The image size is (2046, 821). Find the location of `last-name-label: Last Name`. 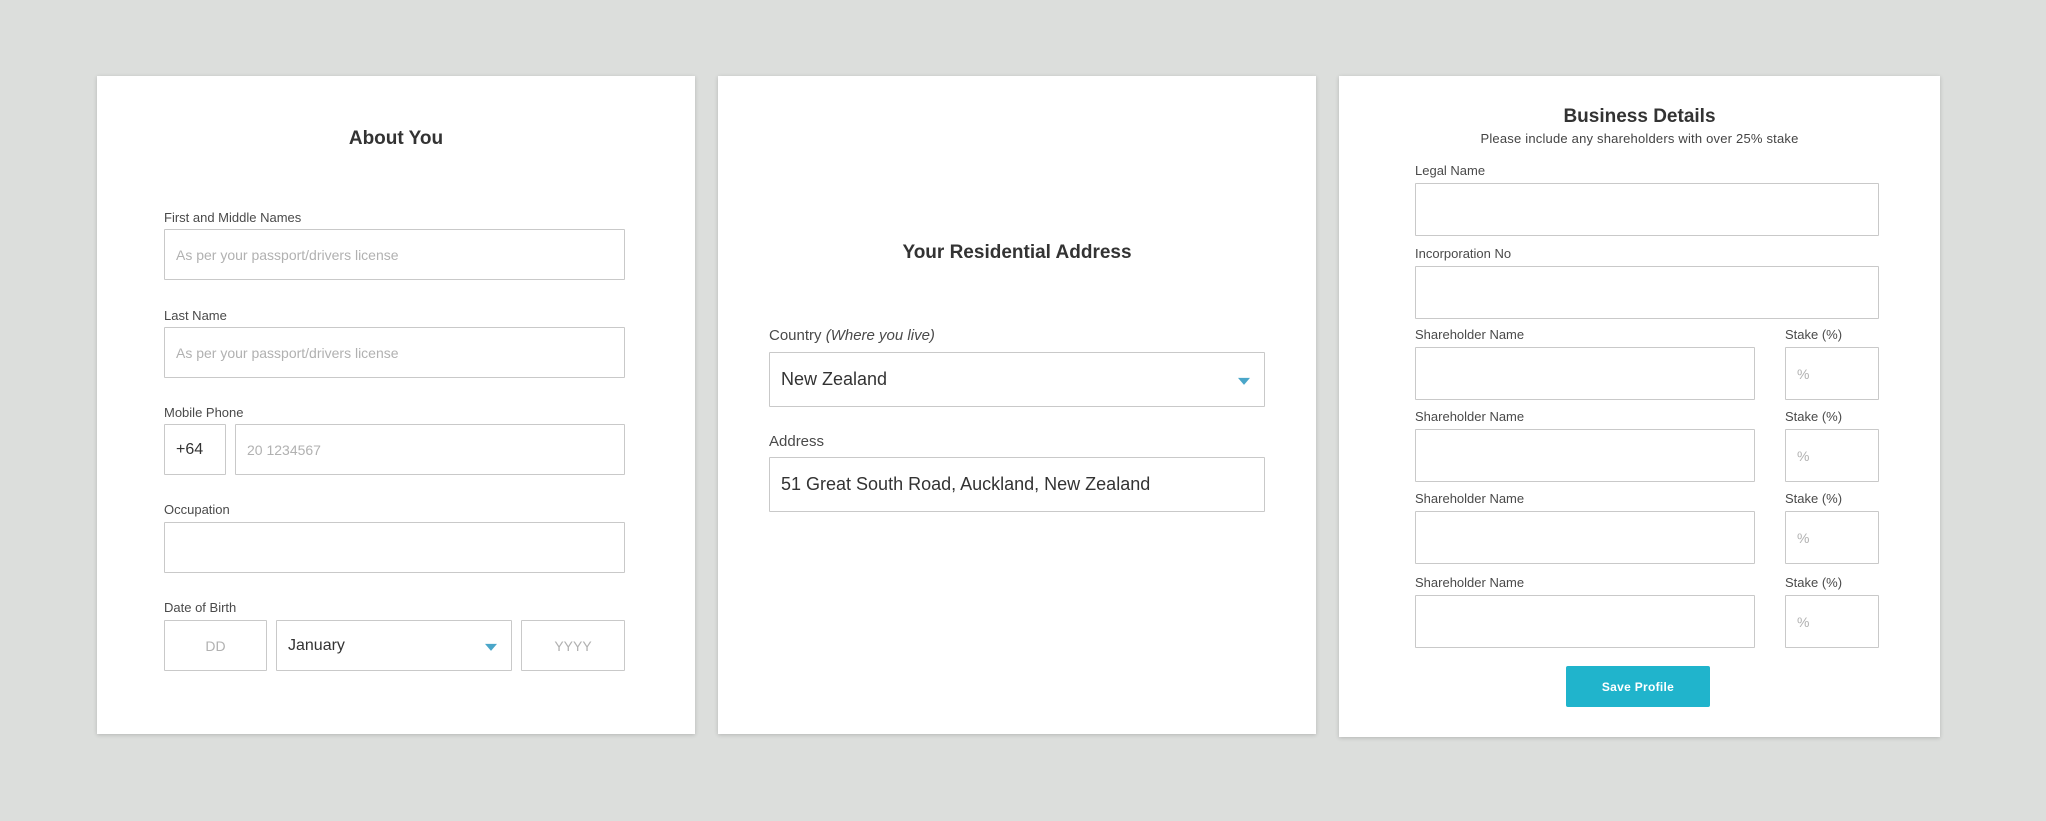

last-name-label: Last Name is located at coordinates (195, 315).